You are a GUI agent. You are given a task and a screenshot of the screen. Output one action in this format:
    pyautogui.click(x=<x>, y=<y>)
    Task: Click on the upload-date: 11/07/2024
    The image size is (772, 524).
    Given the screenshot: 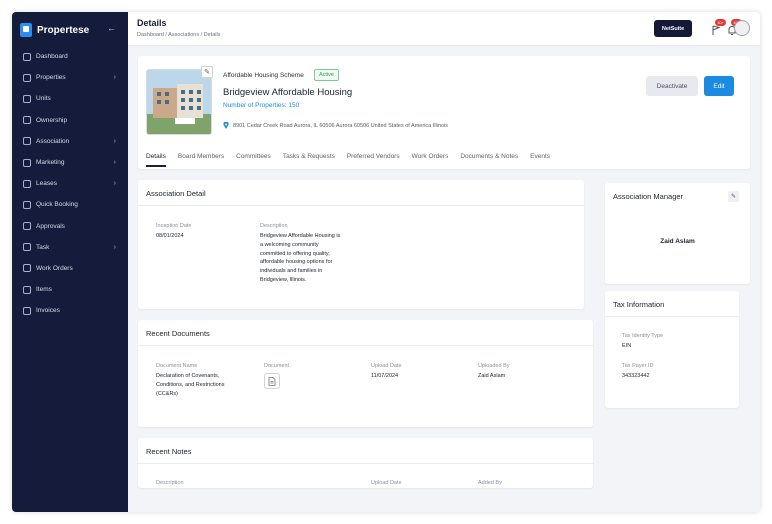 What is the action you would take?
    pyautogui.click(x=385, y=376)
    